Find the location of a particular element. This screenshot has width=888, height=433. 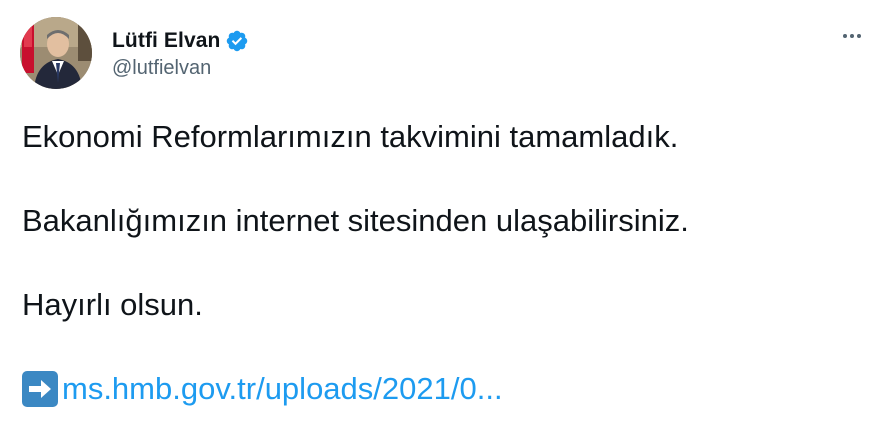

name-row: Lütfi Elvan is located at coordinates (180, 41).